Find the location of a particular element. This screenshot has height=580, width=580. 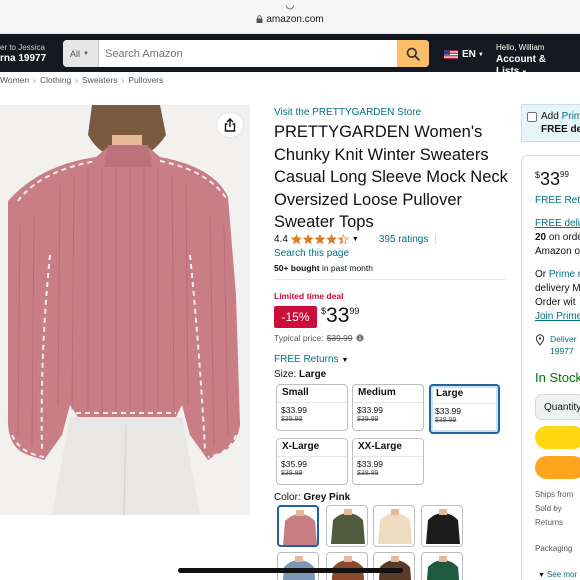

size-option-medium: Medium $33.99 $39.99 is located at coordinates (388, 407).